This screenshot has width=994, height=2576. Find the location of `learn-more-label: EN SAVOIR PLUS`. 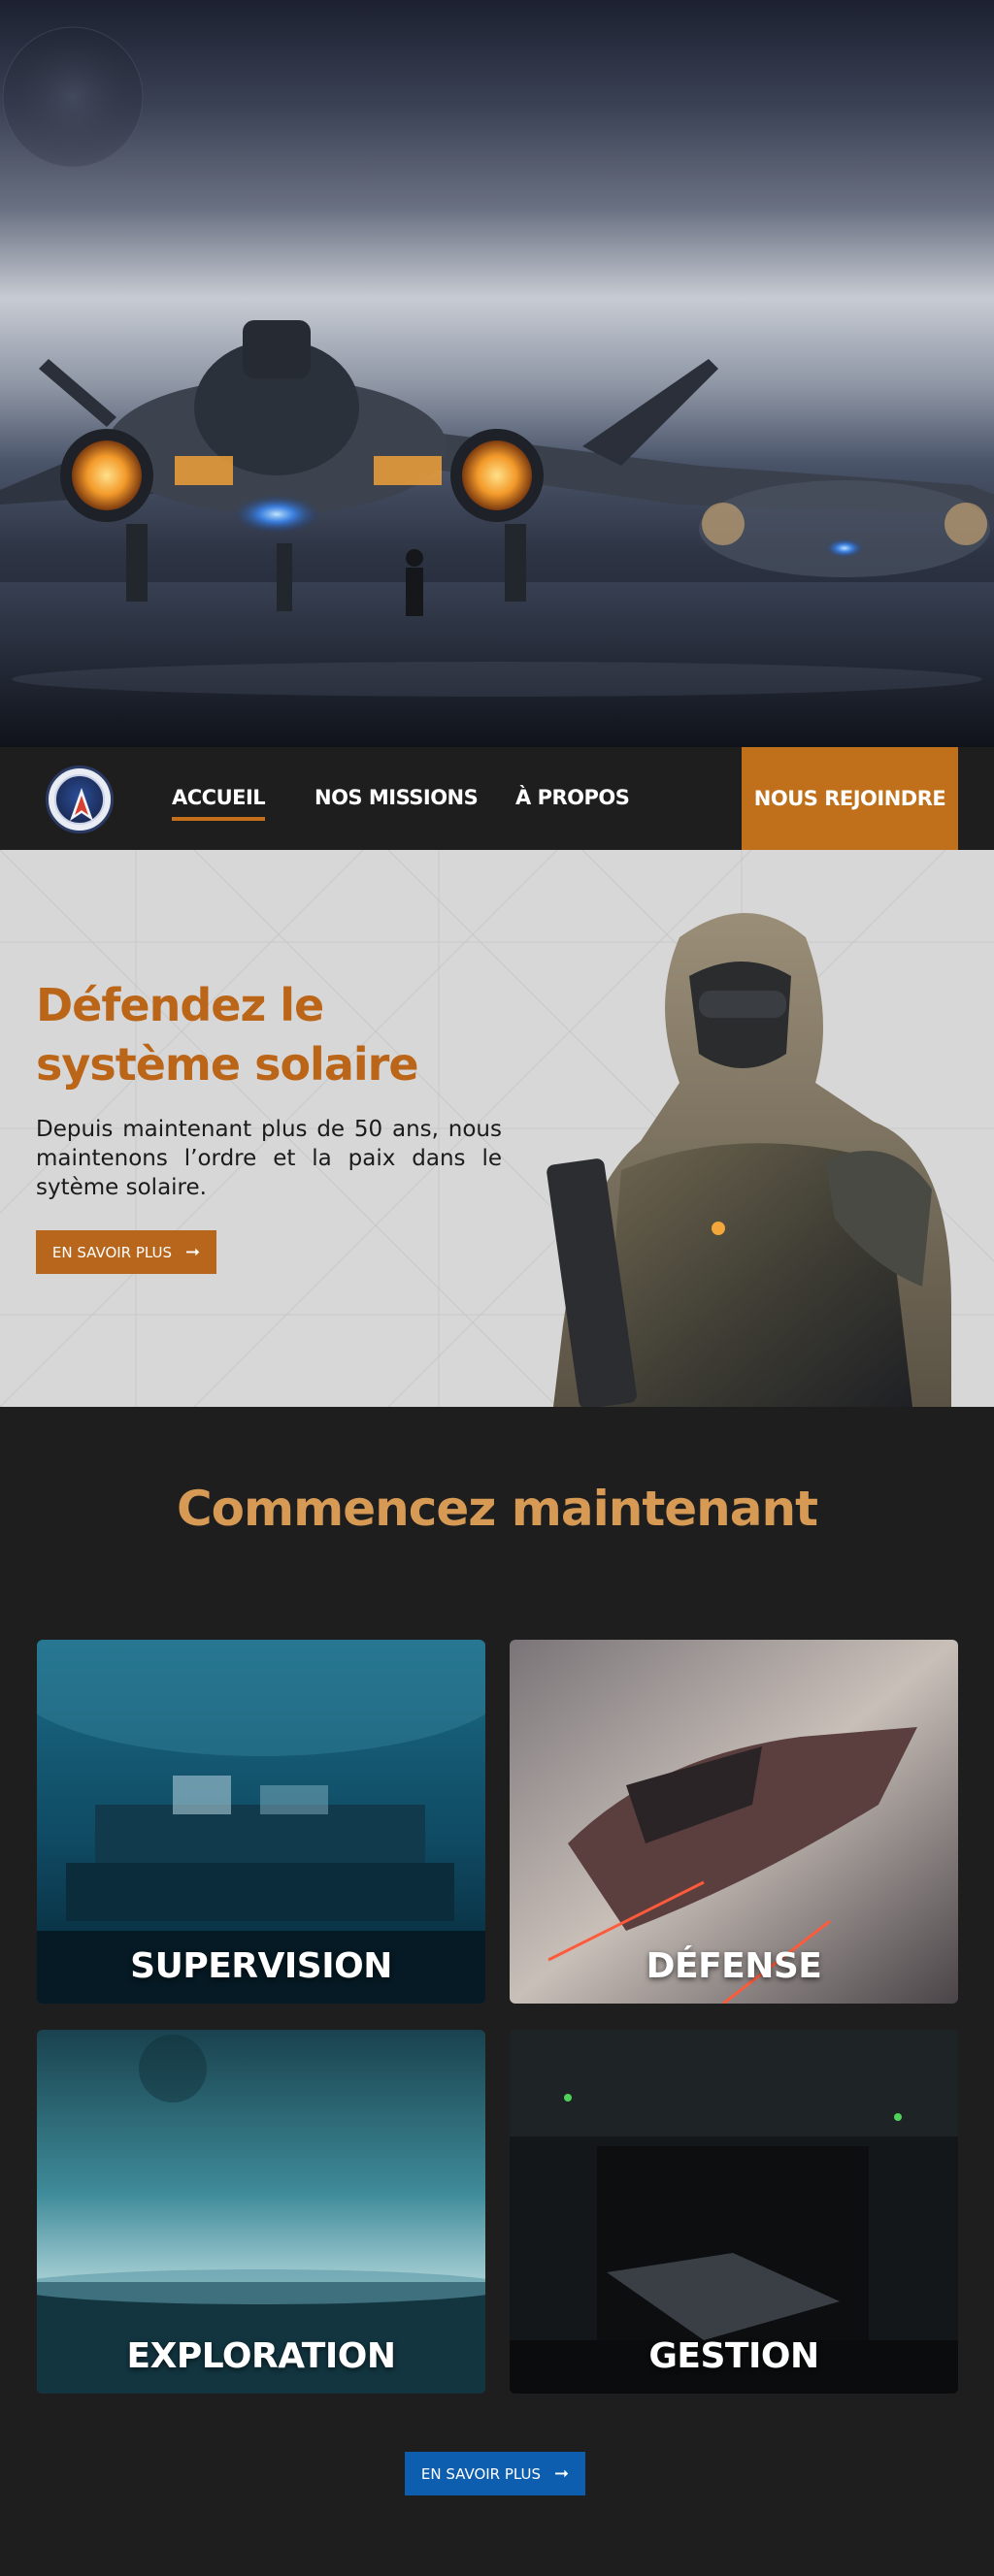

learn-more-label: EN SAVOIR PLUS is located at coordinates (112, 1252).